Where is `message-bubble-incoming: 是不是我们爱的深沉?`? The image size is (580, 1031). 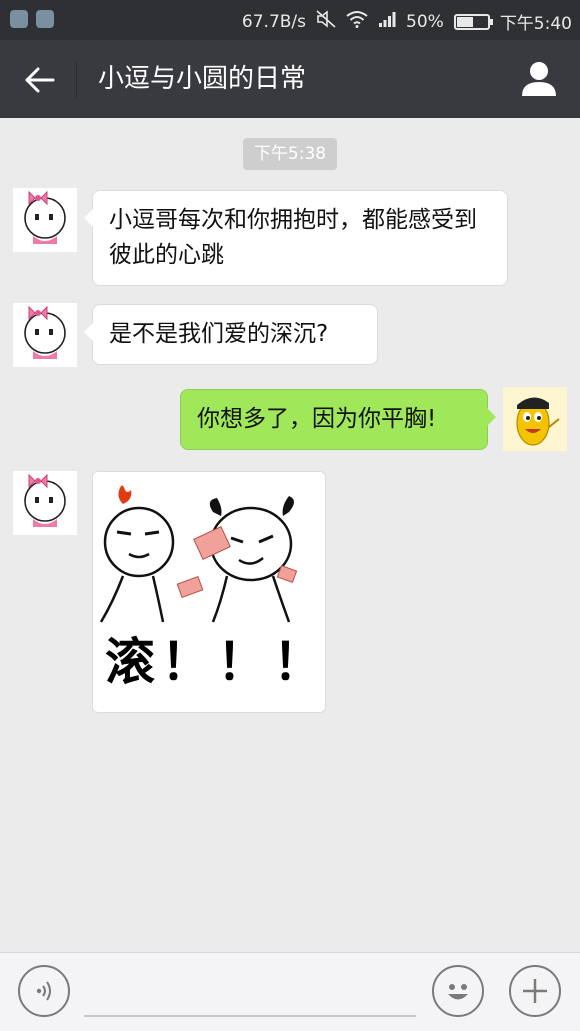
message-bubble-incoming: 是不是我们爱的深沉? is located at coordinates (231, 334).